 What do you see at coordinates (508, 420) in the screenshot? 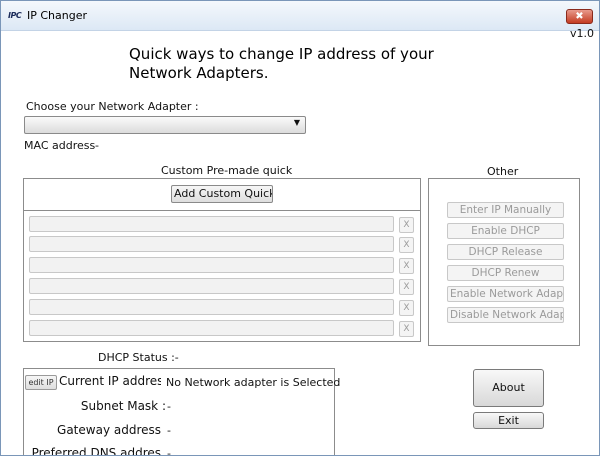
I see `exit-button: Exit` at bounding box center [508, 420].